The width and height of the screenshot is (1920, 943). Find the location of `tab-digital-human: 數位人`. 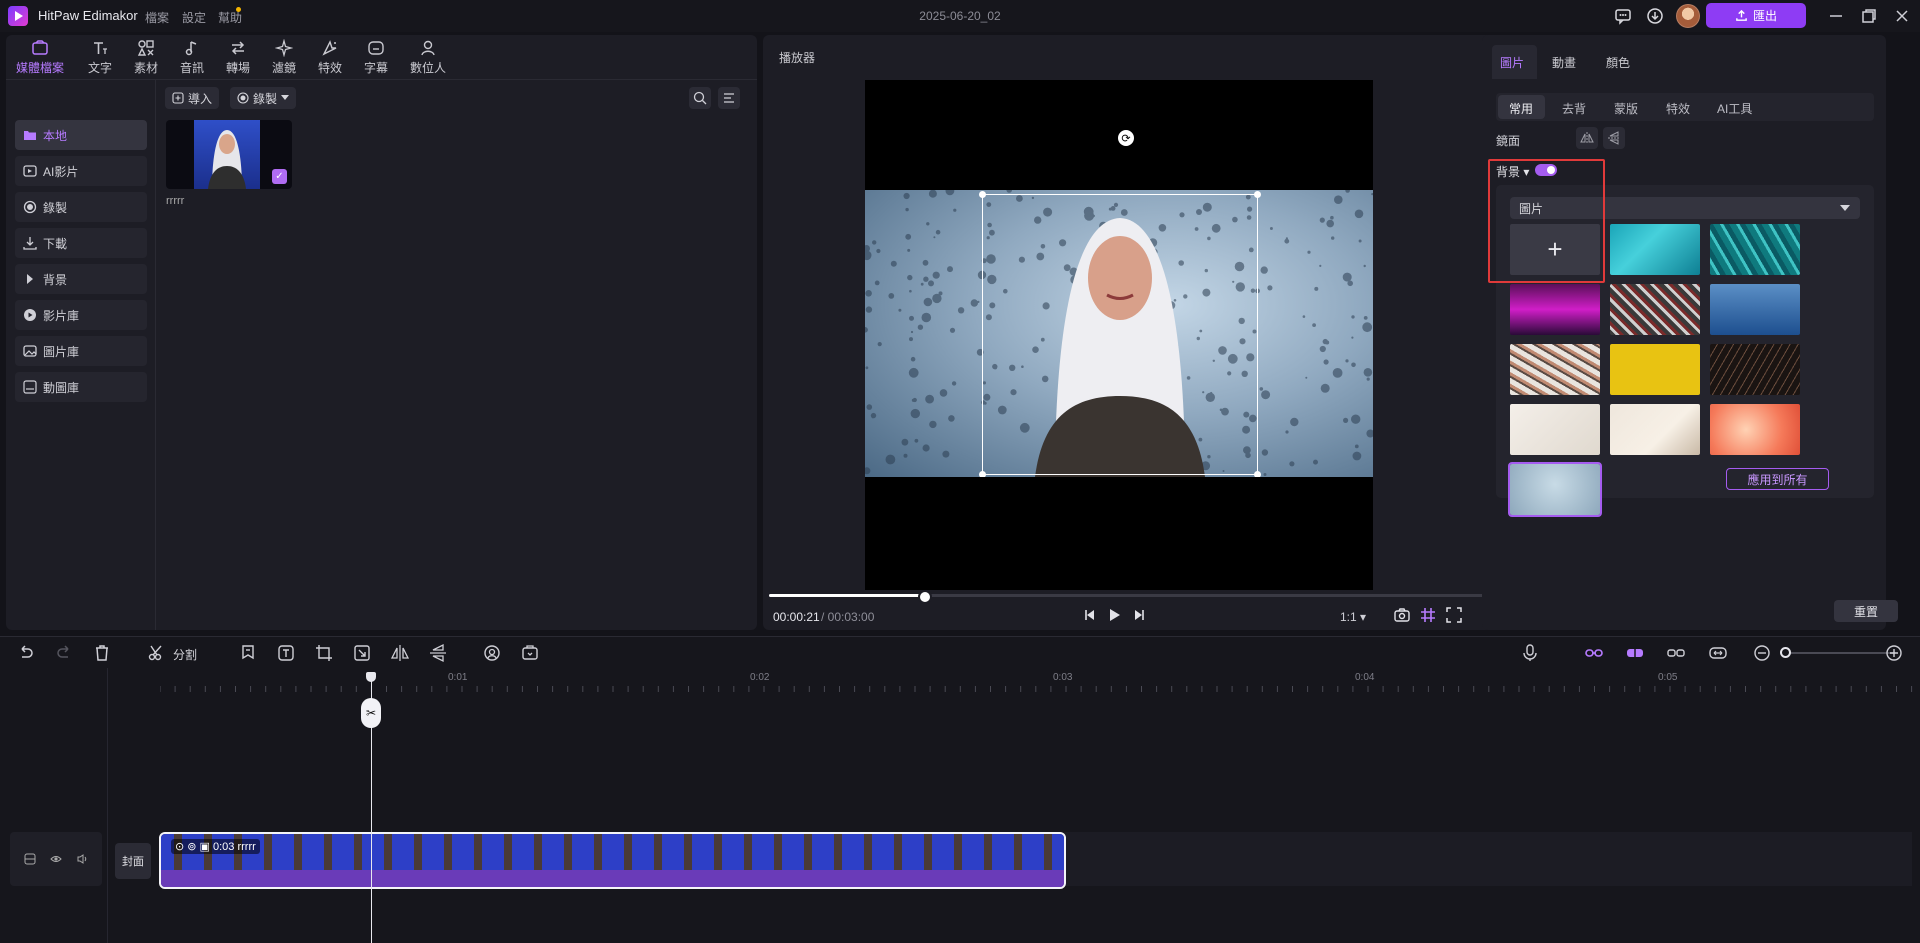

tab-digital-human: 數位人 is located at coordinates (428, 58).